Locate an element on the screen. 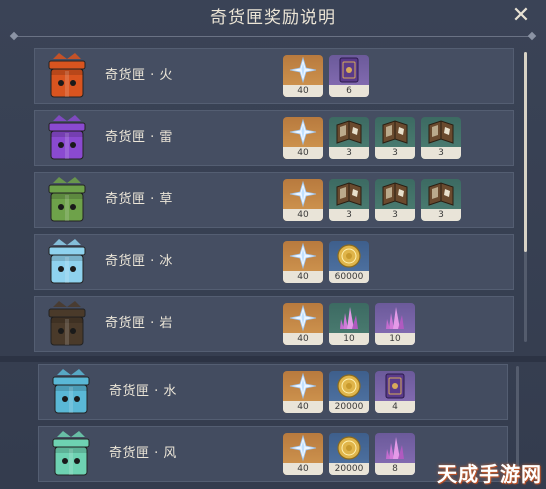  reward-count: 4 is located at coordinates (395, 407).